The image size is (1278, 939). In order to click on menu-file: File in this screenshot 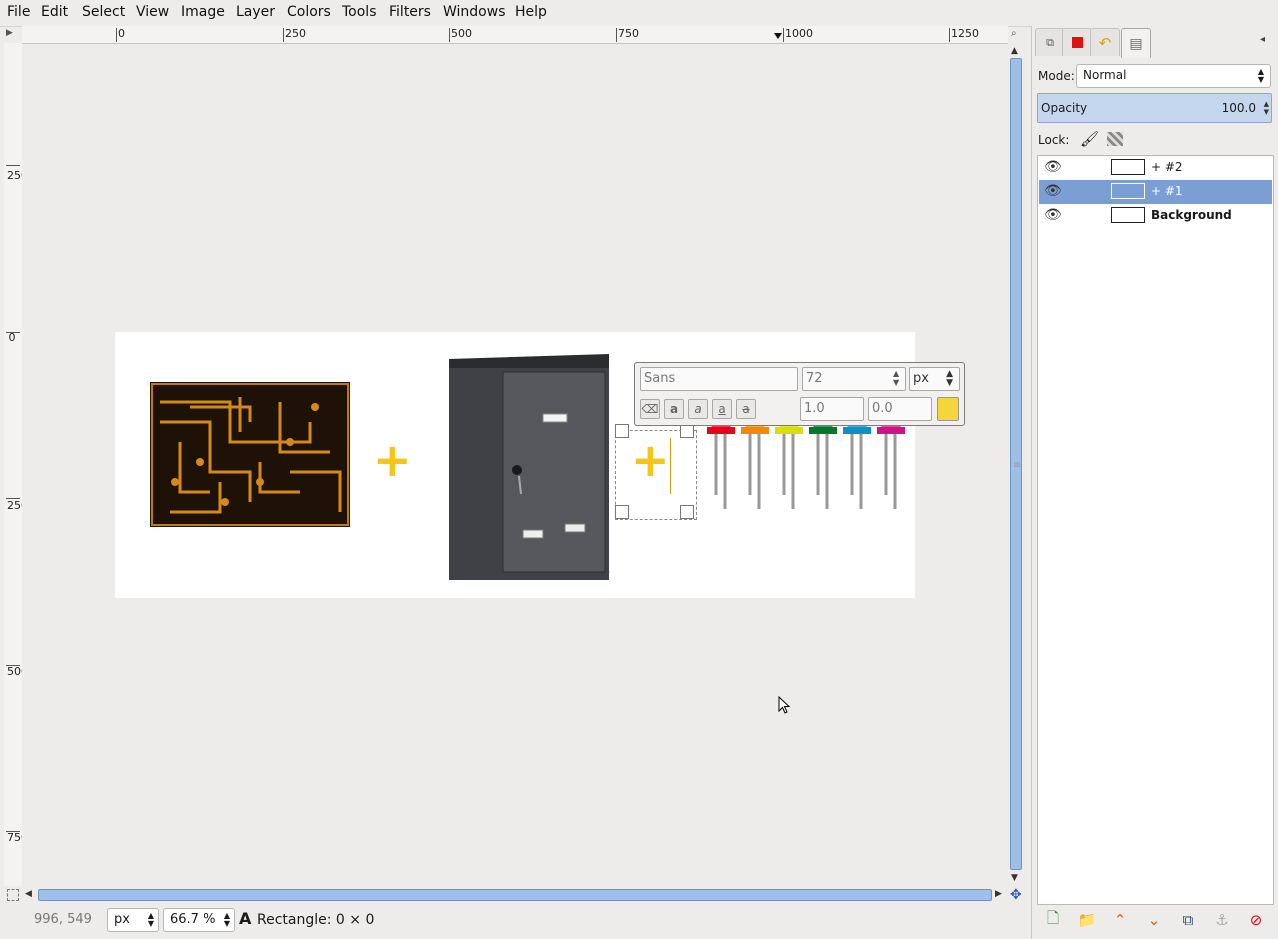, I will do `click(18, 12)`.